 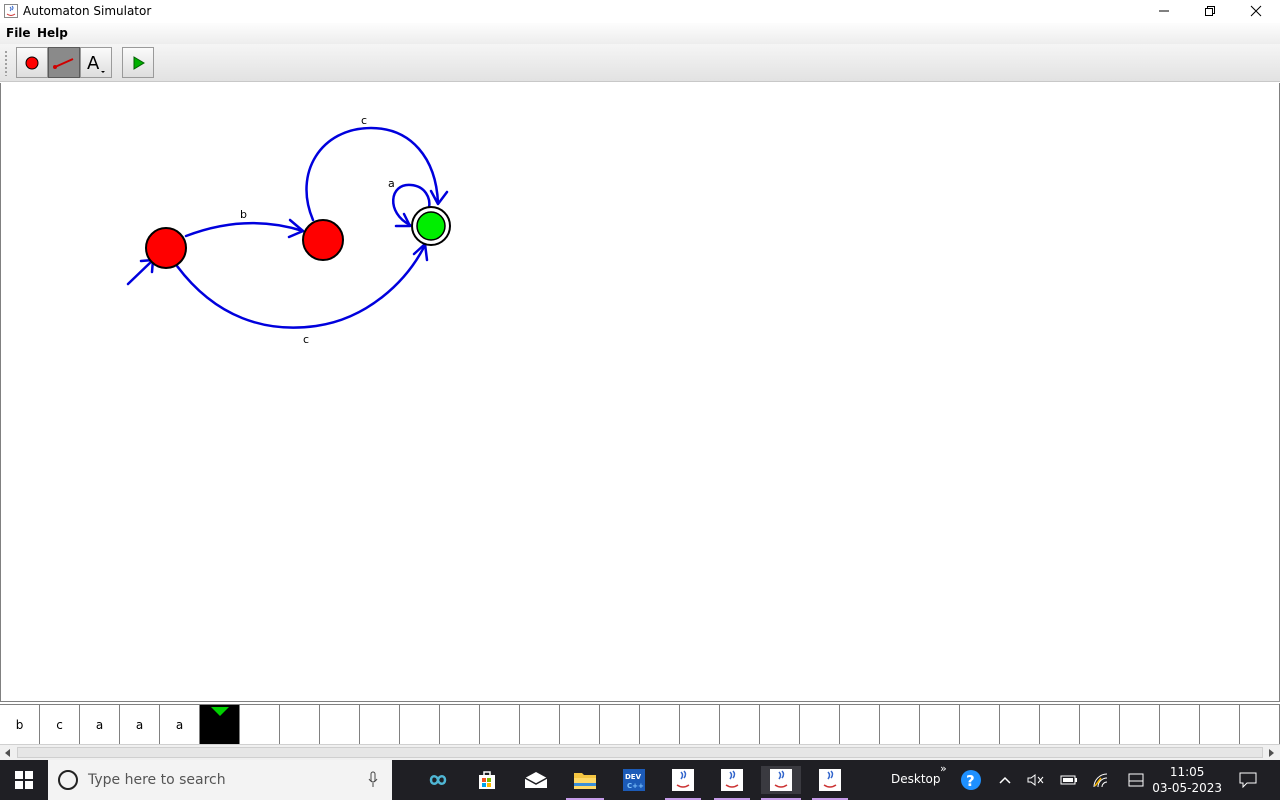 What do you see at coordinates (943, 768) in the screenshot?
I see `desktop-toolbar-expand-icon: »` at bounding box center [943, 768].